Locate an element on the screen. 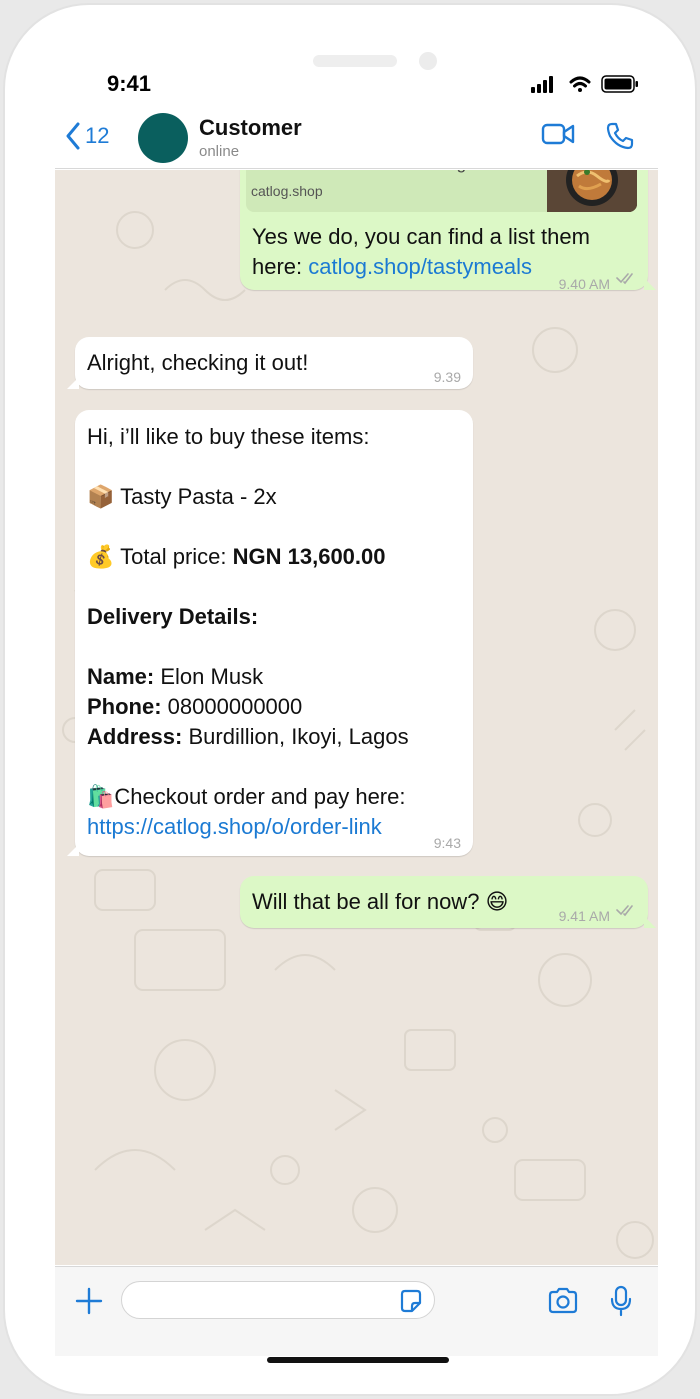 This screenshot has width=700, height=1399. video-call-button is located at coordinates (558, 136).